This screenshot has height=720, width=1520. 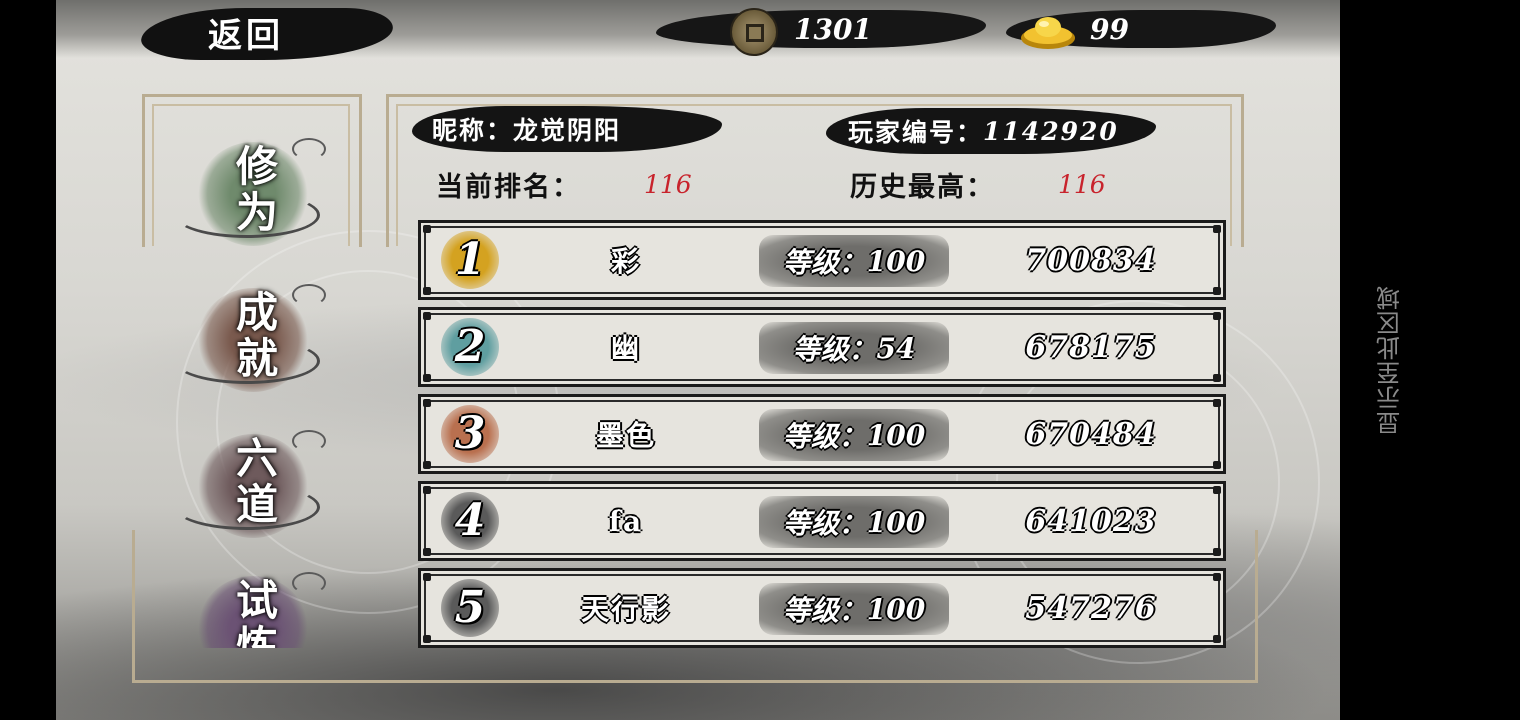 What do you see at coordinates (625, 261) in the screenshot?
I see `player-name: 彩` at bounding box center [625, 261].